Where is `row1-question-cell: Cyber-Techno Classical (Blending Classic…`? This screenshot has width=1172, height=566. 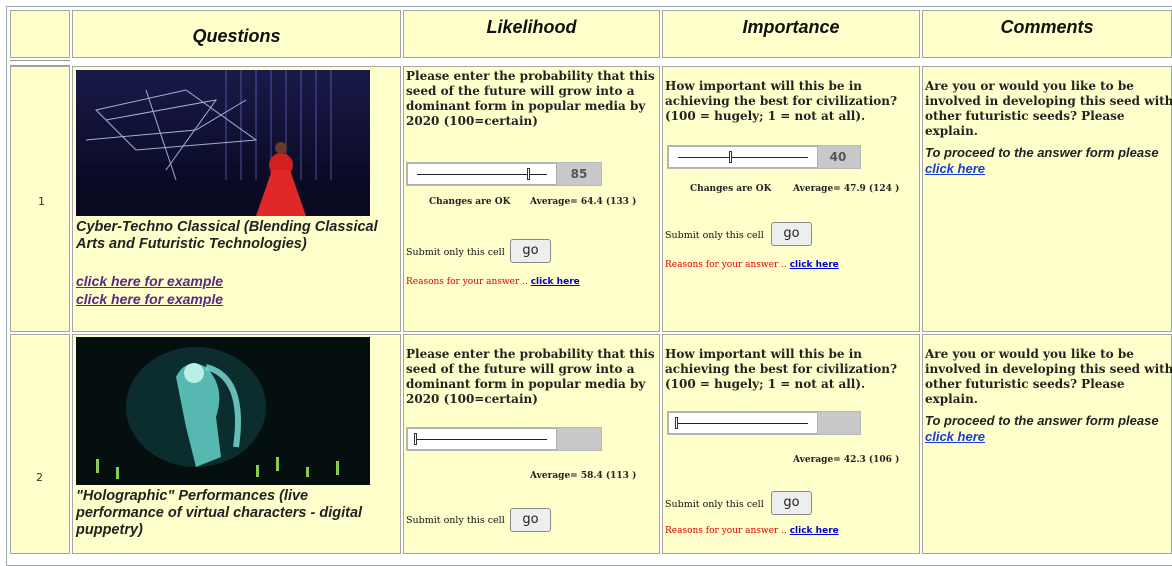
row1-question-cell: Cyber-Techno Classical (Blending Classic… is located at coordinates (236, 199).